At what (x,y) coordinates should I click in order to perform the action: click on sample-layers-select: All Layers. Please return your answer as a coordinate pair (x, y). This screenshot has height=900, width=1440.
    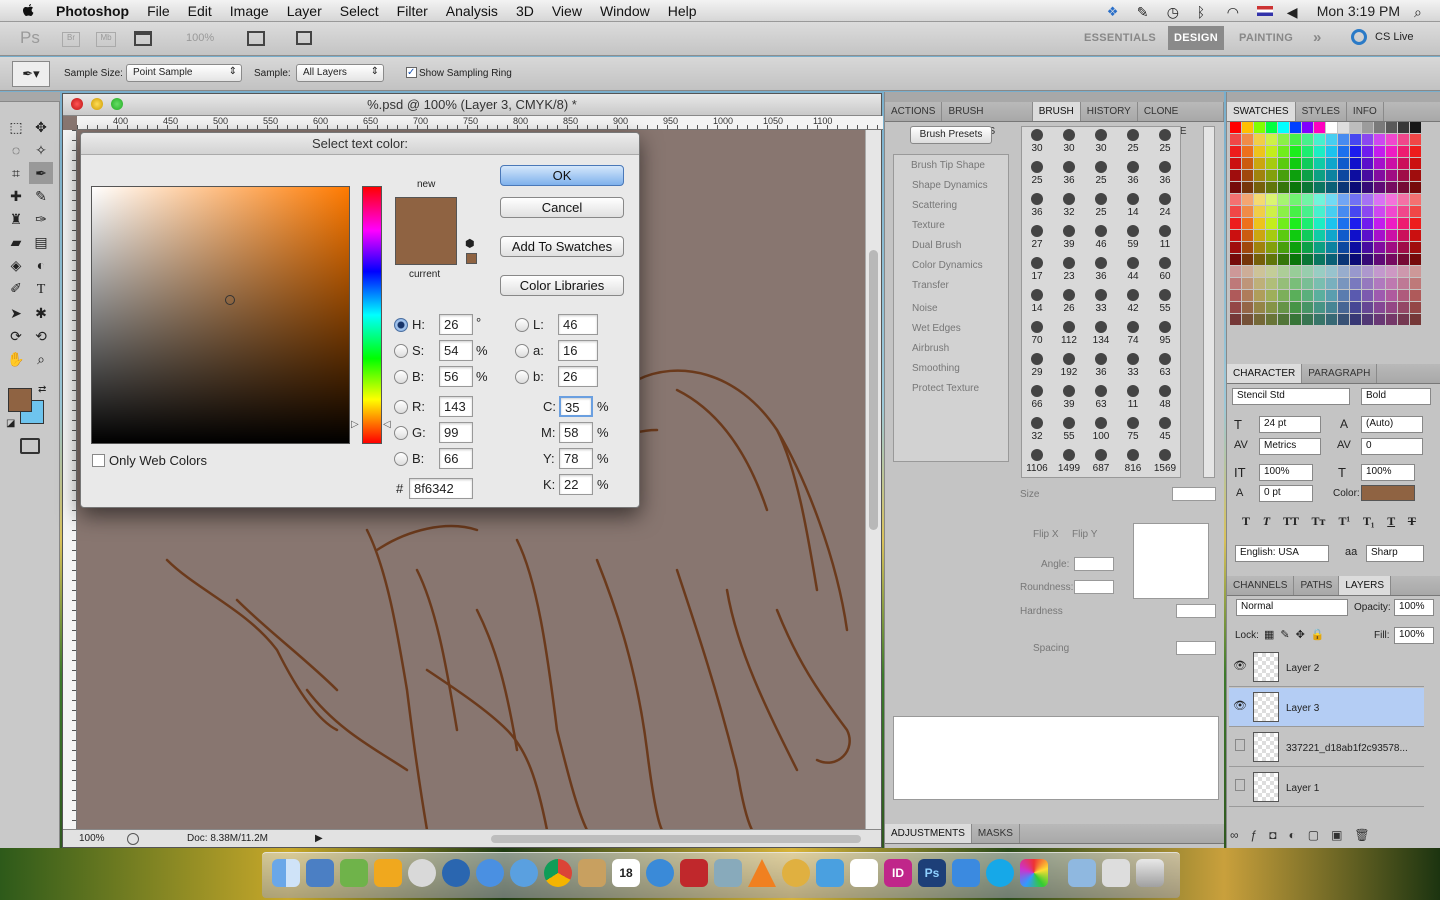
    Looking at the image, I should click on (340, 73).